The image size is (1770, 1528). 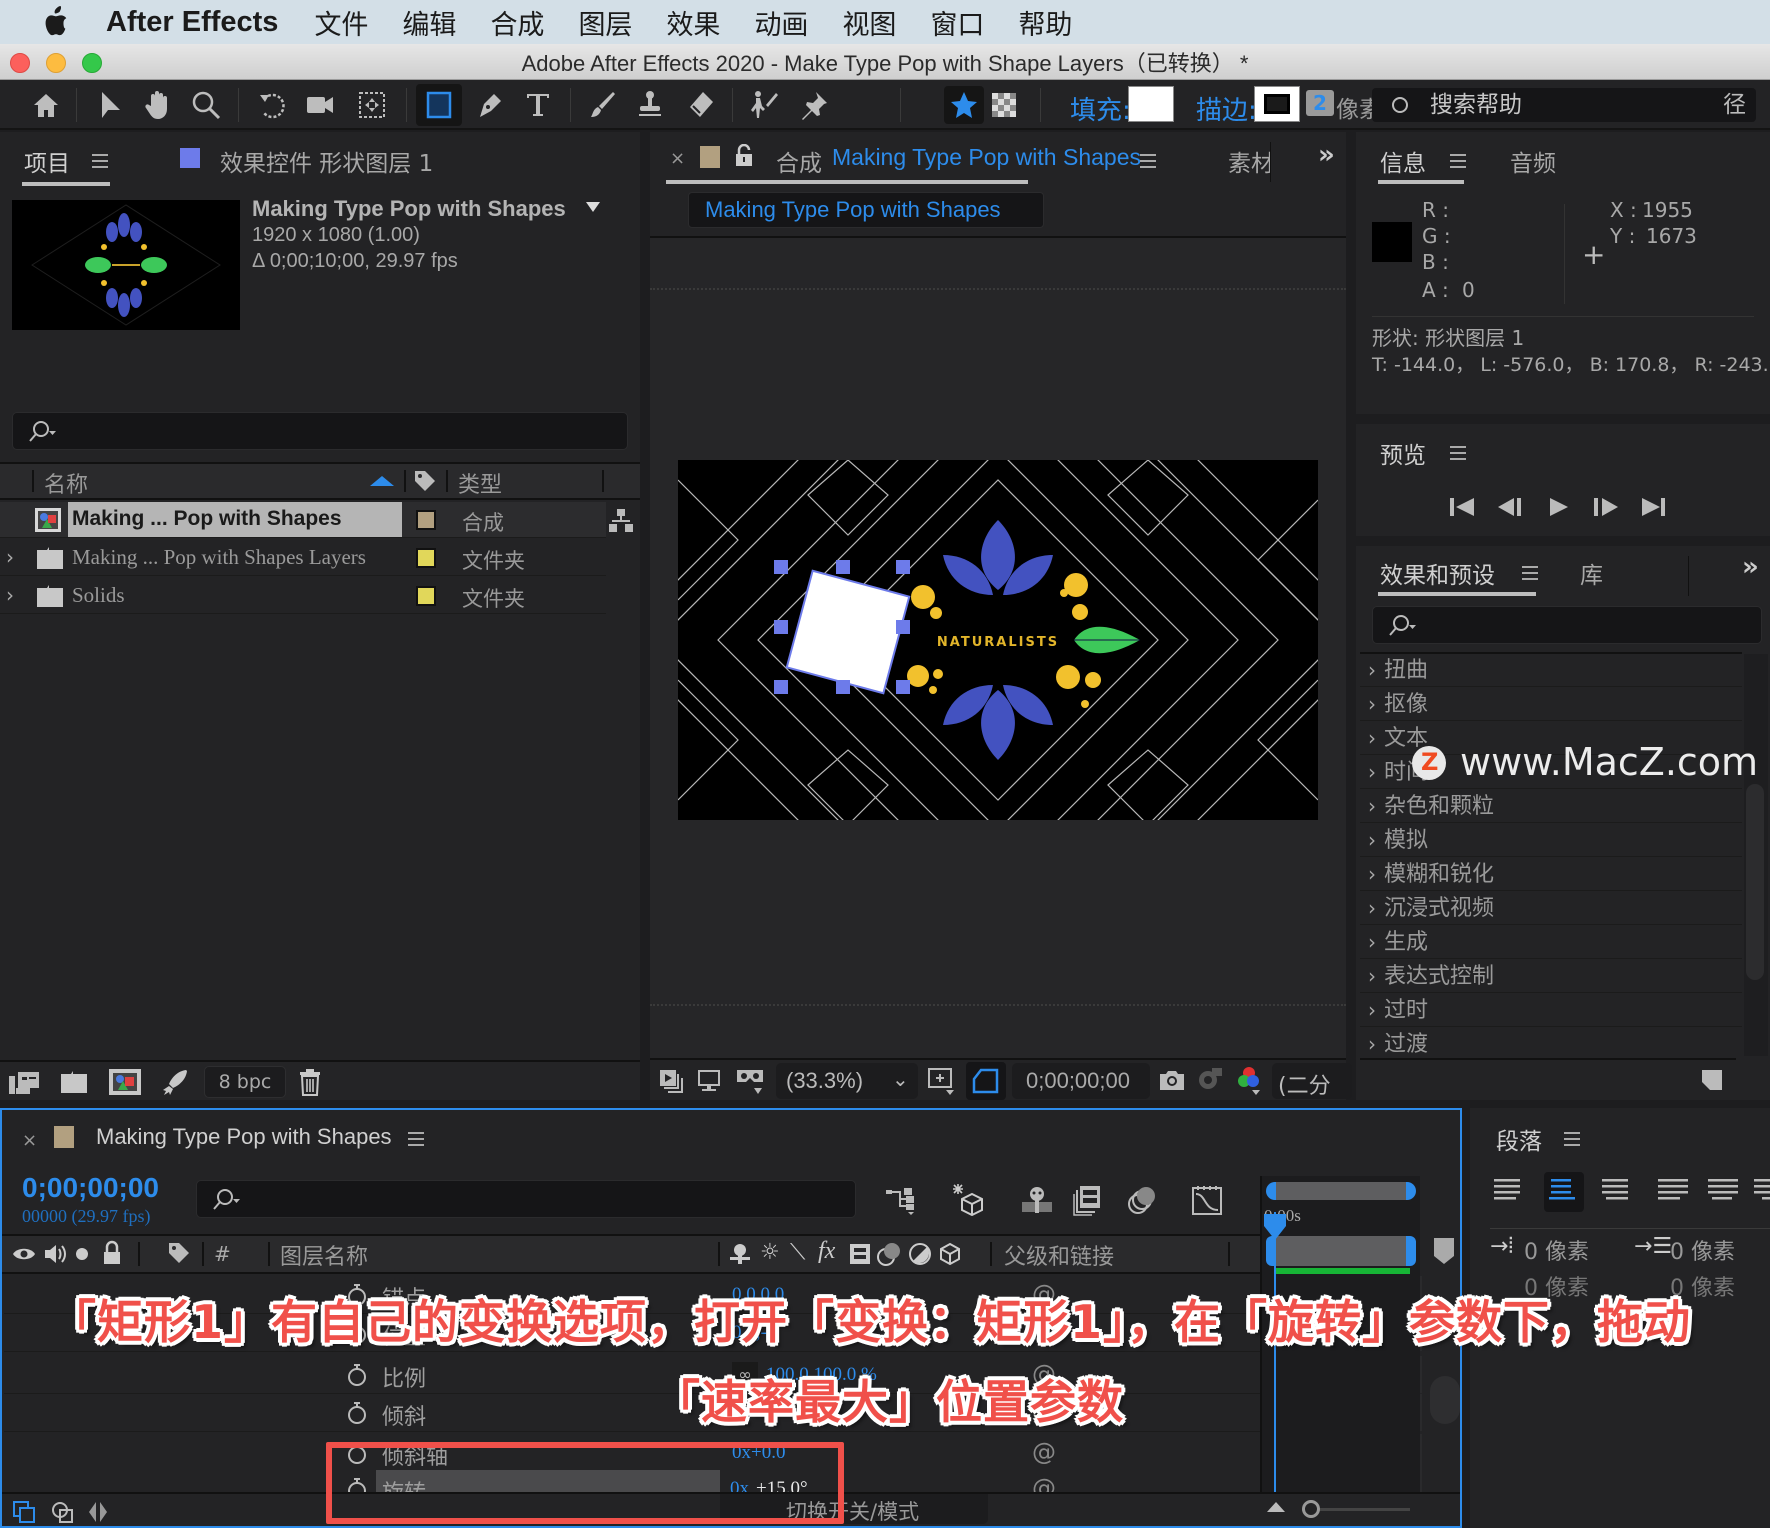 I want to click on align-center-button, so click(x=1564, y=1192).